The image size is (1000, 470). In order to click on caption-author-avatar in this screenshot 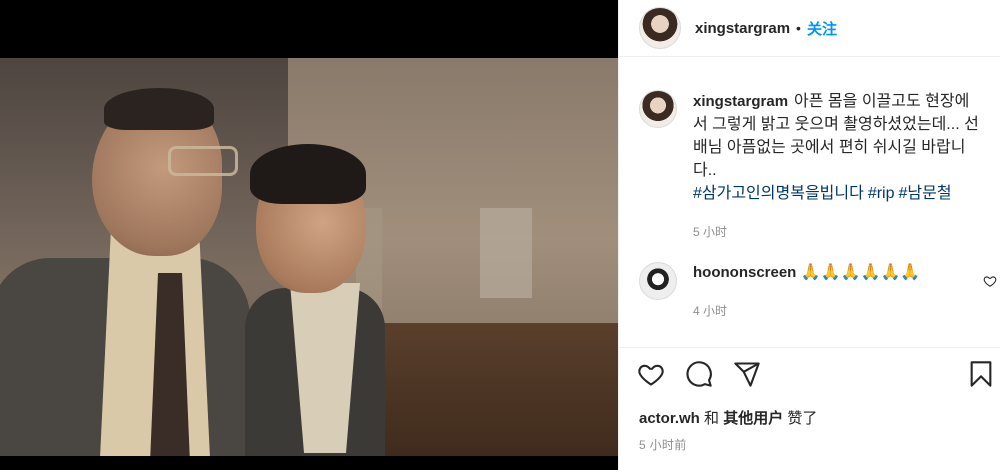, I will do `click(658, 109)`.